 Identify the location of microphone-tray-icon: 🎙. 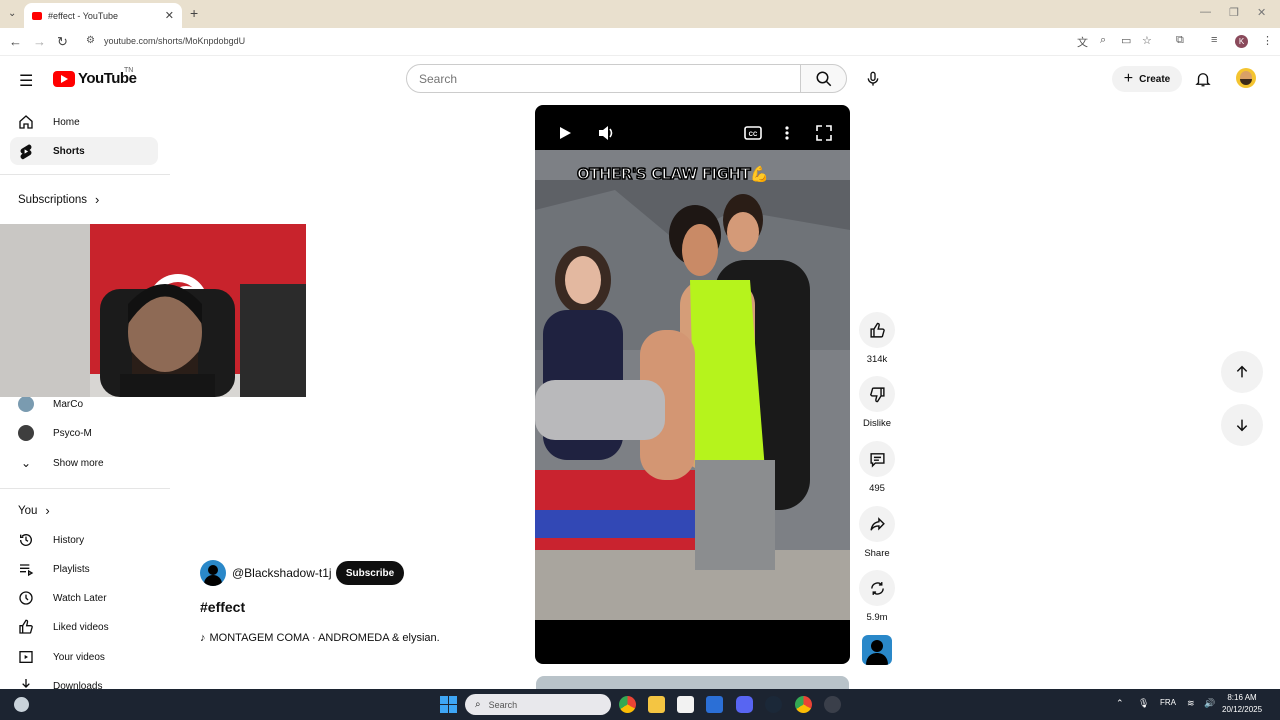
(1143, 703).